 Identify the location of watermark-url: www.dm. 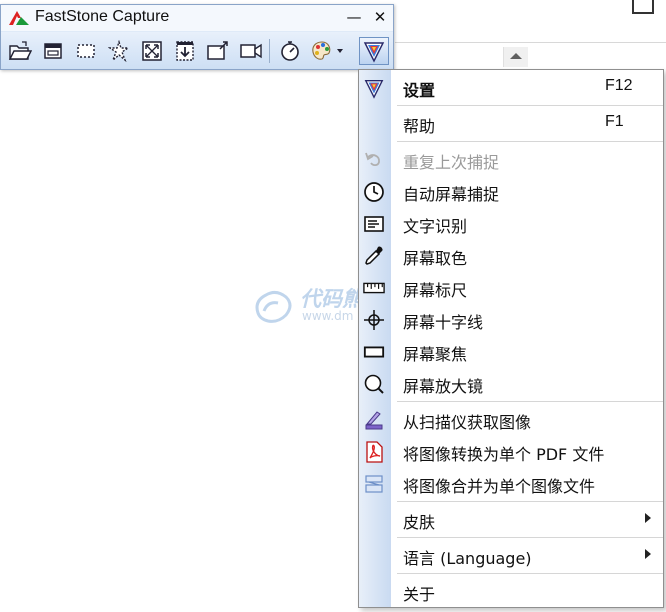
(328, 316).